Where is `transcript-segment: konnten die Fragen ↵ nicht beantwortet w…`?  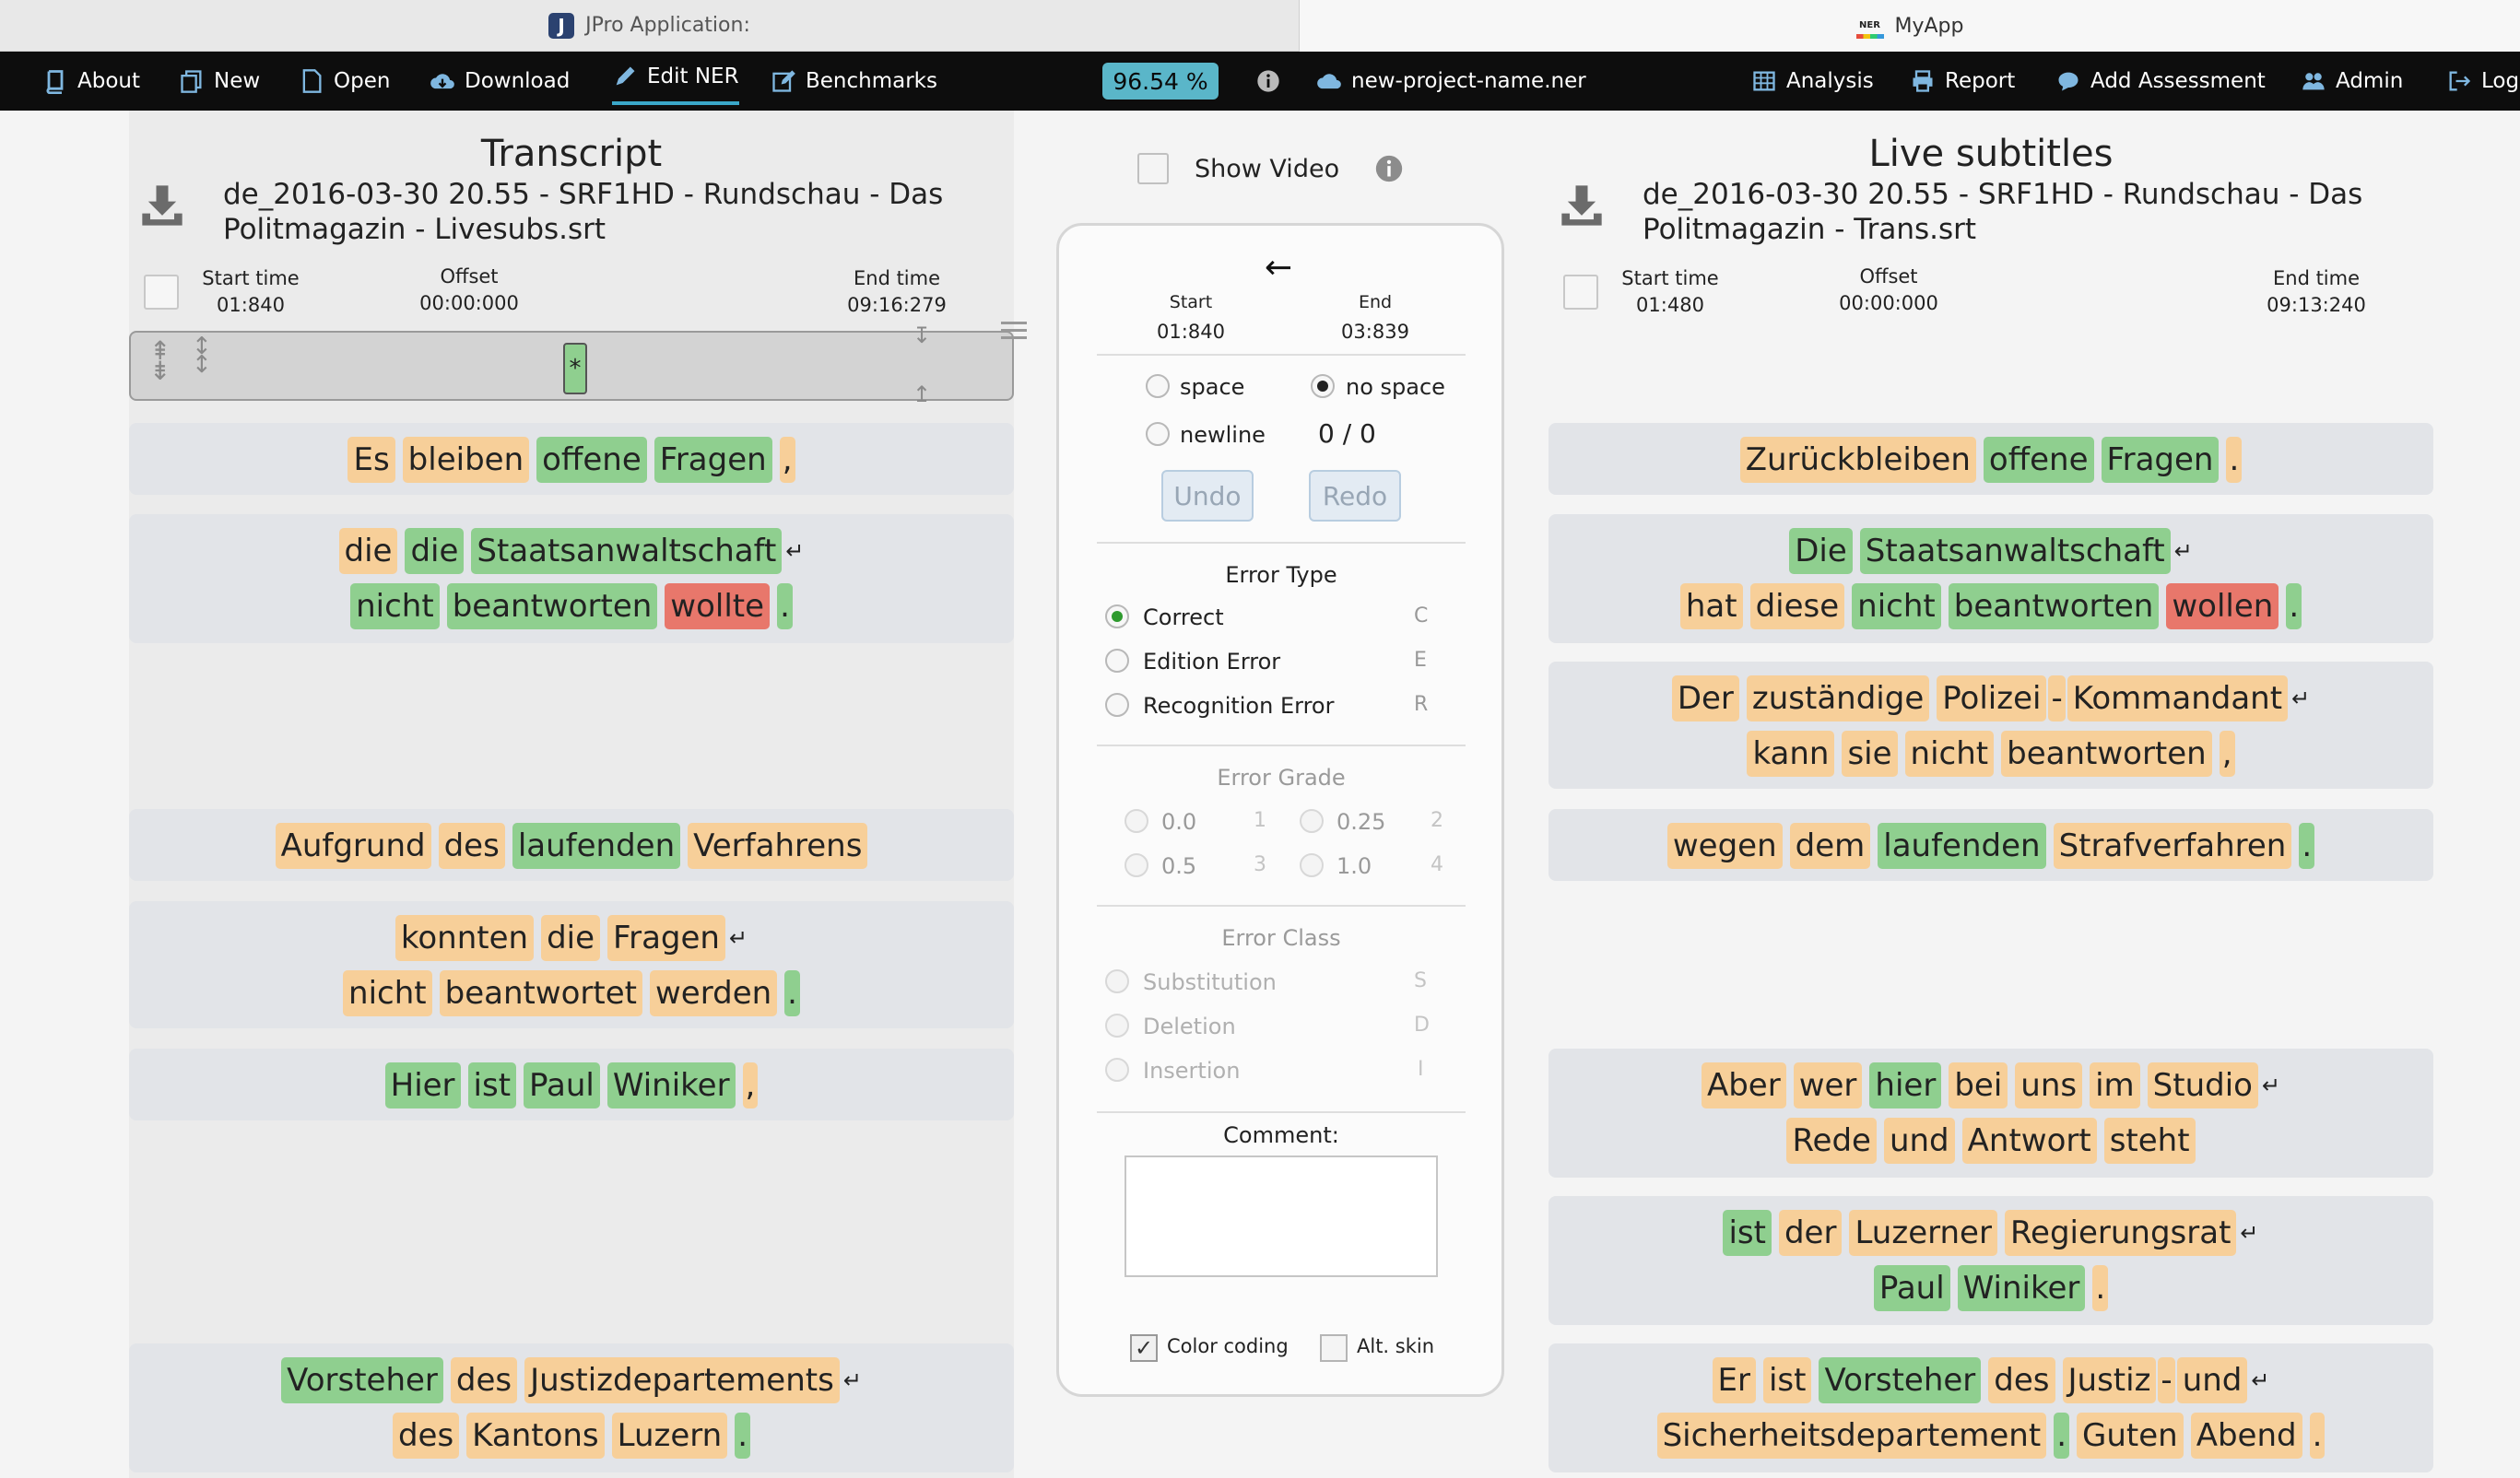 transcript-segment: konnten die Fragen ↵ nicht beantwortet w… is located at coordinates (571, 964).